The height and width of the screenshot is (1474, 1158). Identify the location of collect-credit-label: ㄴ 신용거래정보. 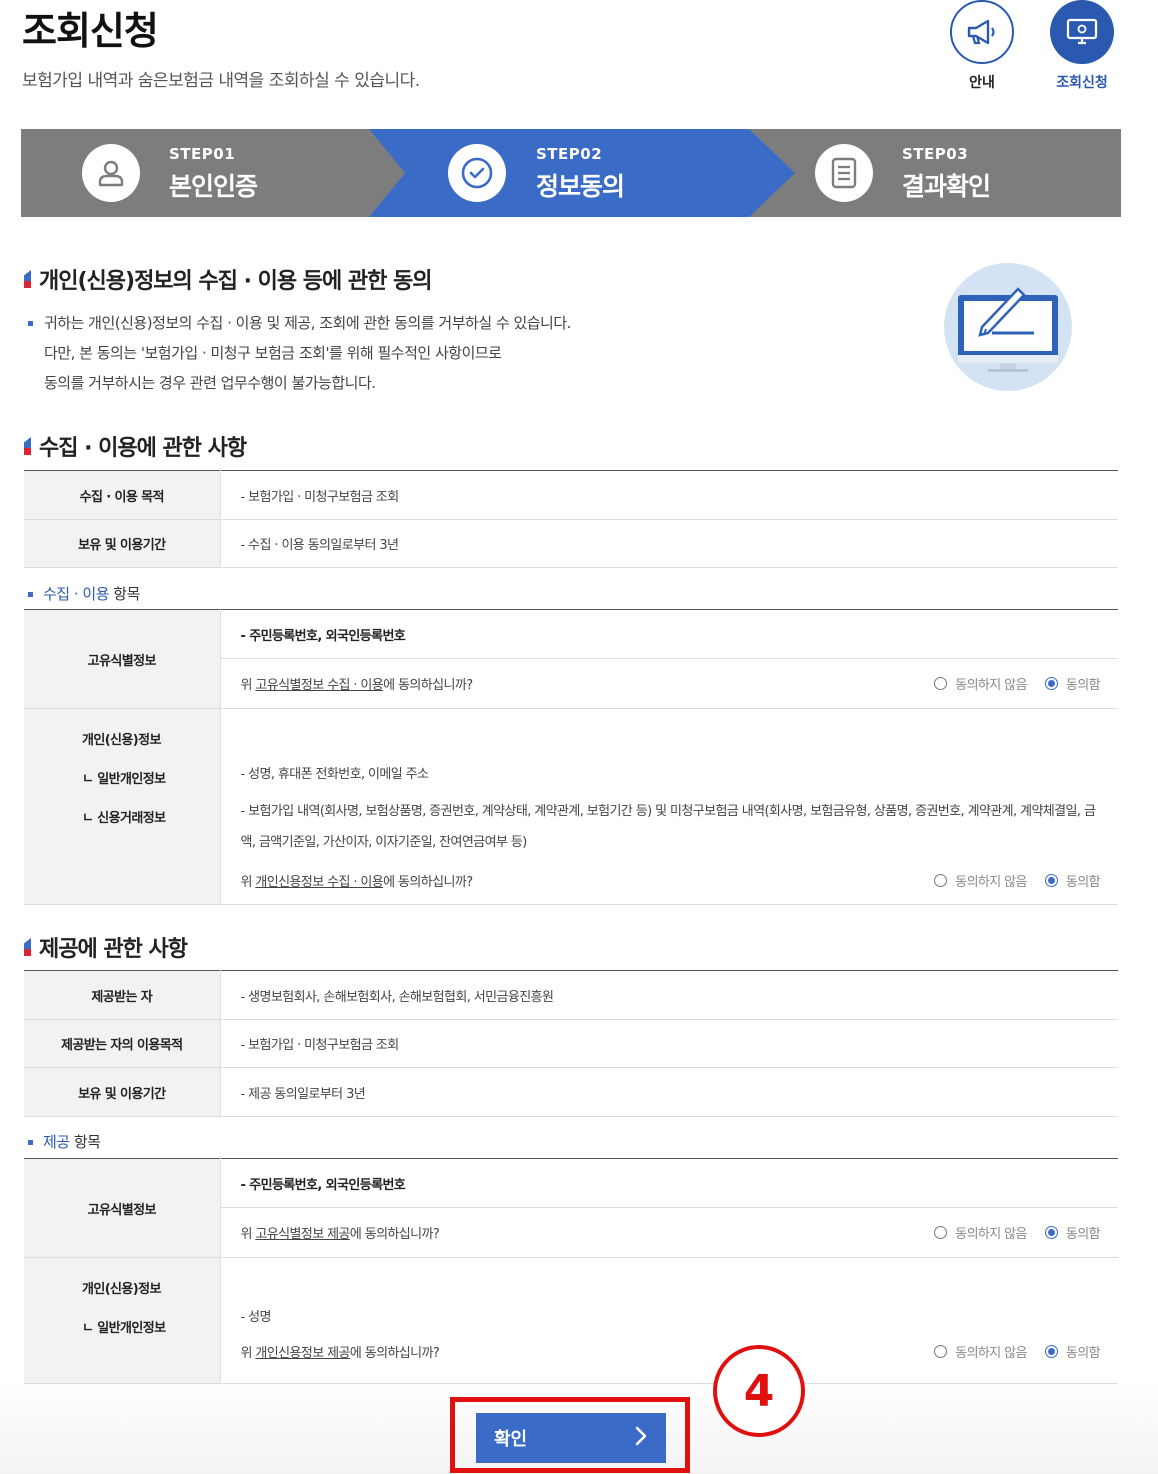
(124, 818).